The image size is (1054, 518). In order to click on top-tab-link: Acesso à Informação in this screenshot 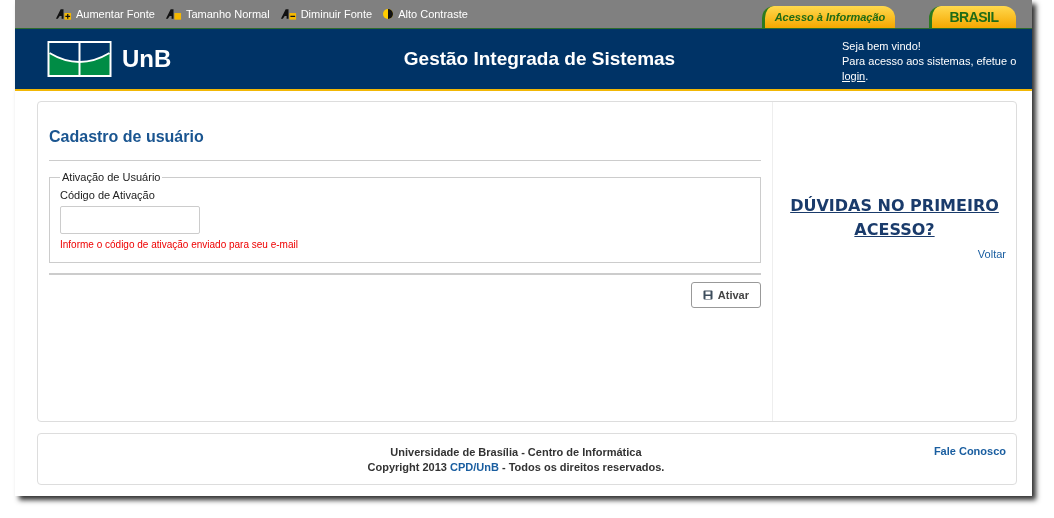, I will do `click(828, 17)`.